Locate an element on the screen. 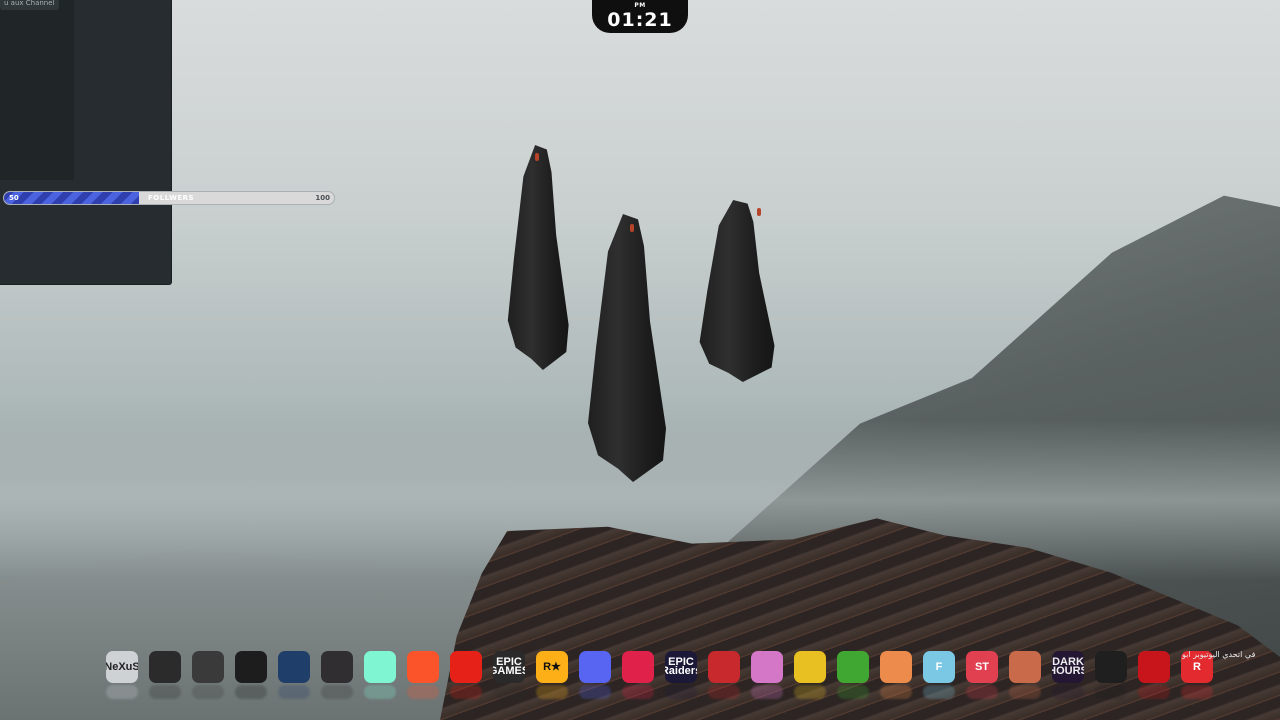 This screenshot has width=1280, height=720. nexus-icon: NeXuS is located at coordinates (122, 667).